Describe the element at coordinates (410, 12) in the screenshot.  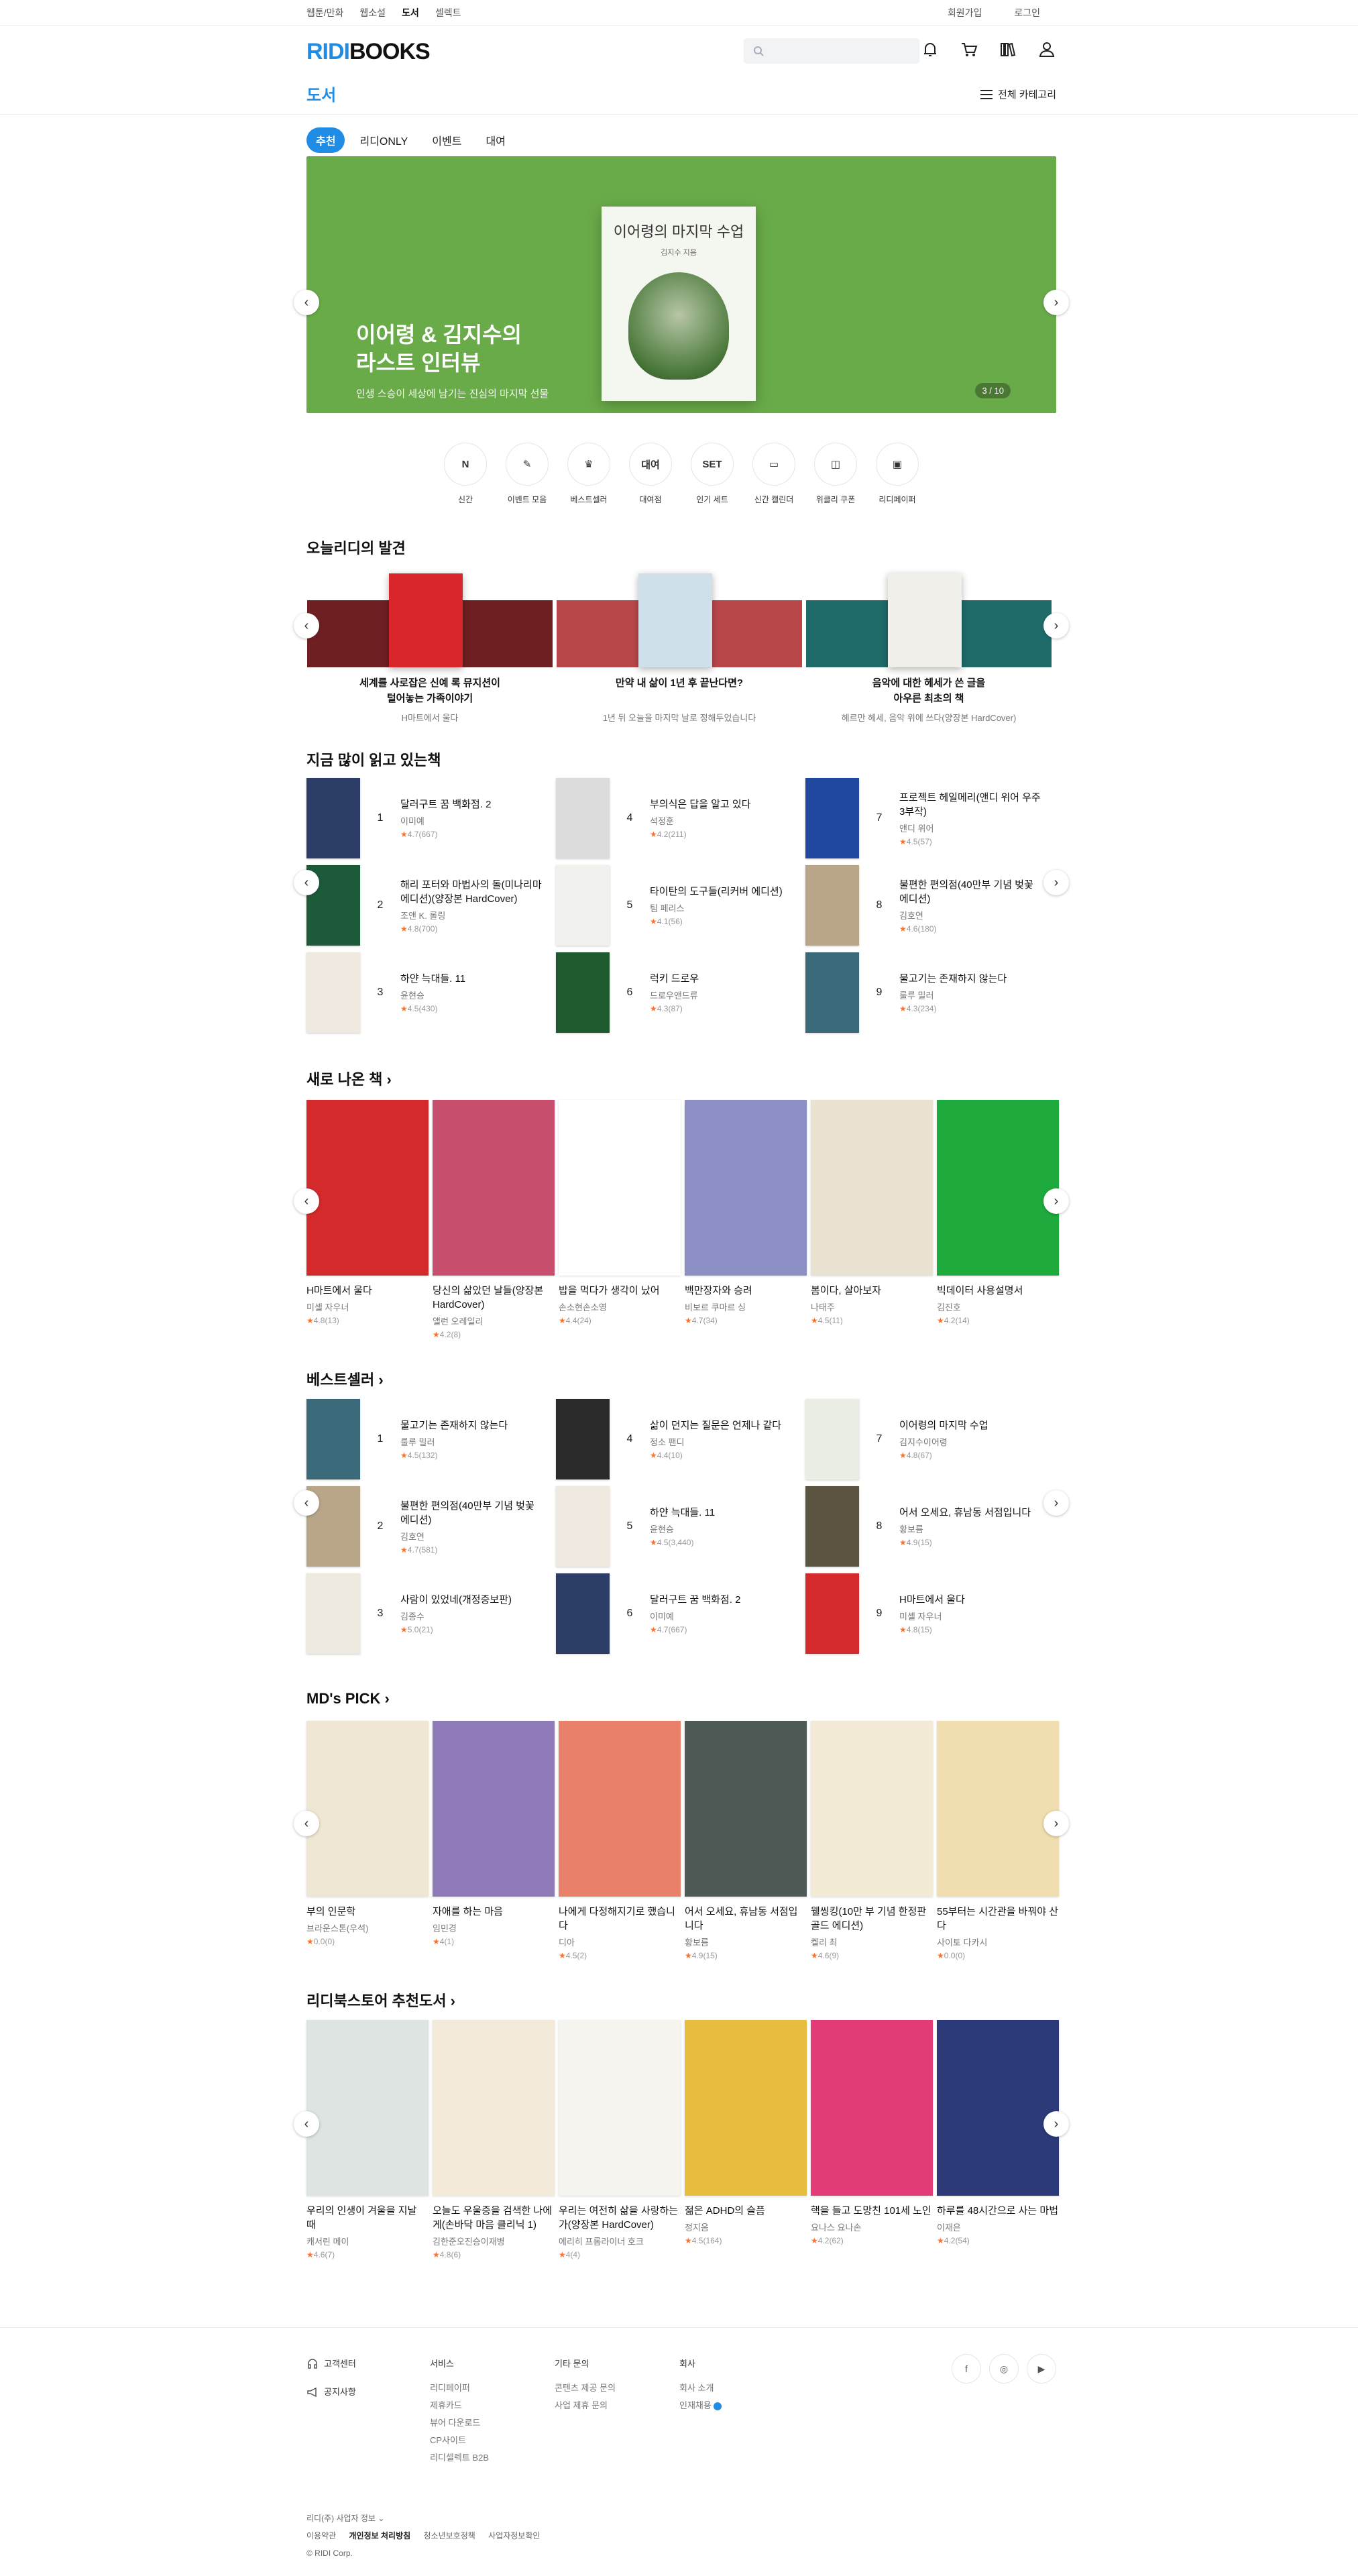
I see `topnav-books: 도서` at that location.